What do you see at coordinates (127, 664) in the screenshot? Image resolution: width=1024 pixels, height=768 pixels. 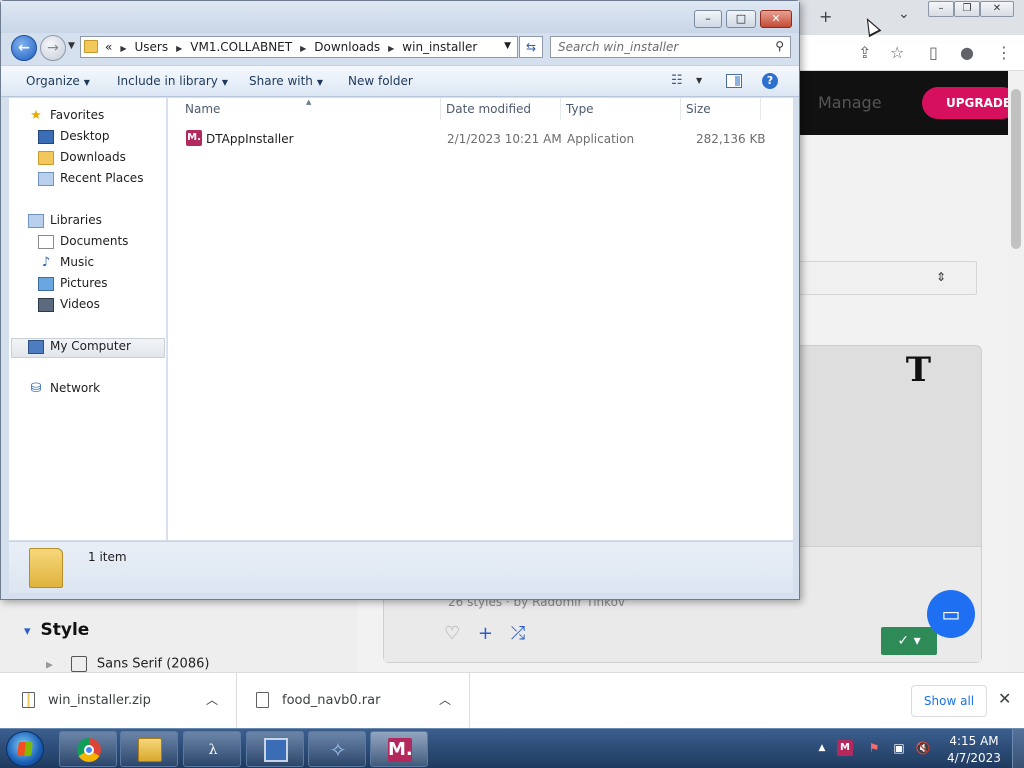 I see `filter-option-sans-serif: ▶ Sans Serif (2086)` at bounding box center [127, 664].